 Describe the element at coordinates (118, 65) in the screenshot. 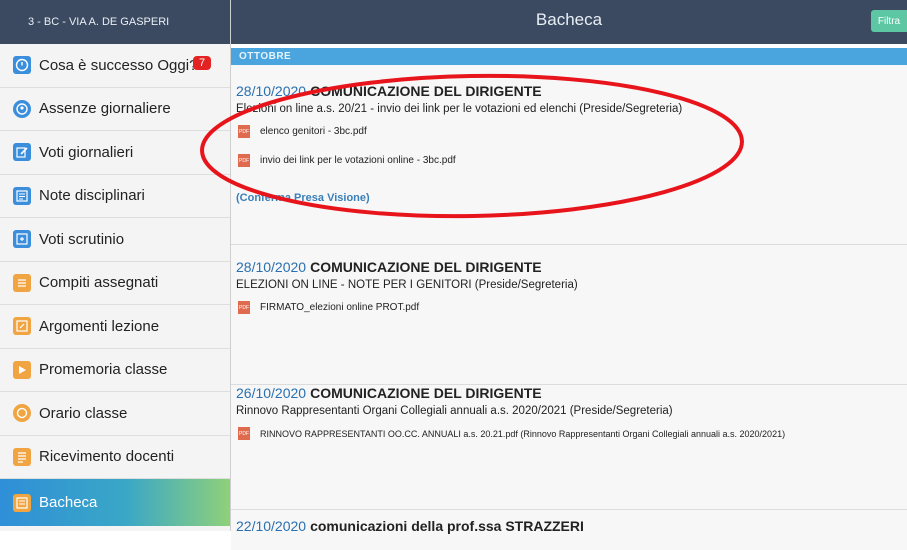

I see `sidebar-item-label: Cosa è successo Oggi?` at that location.